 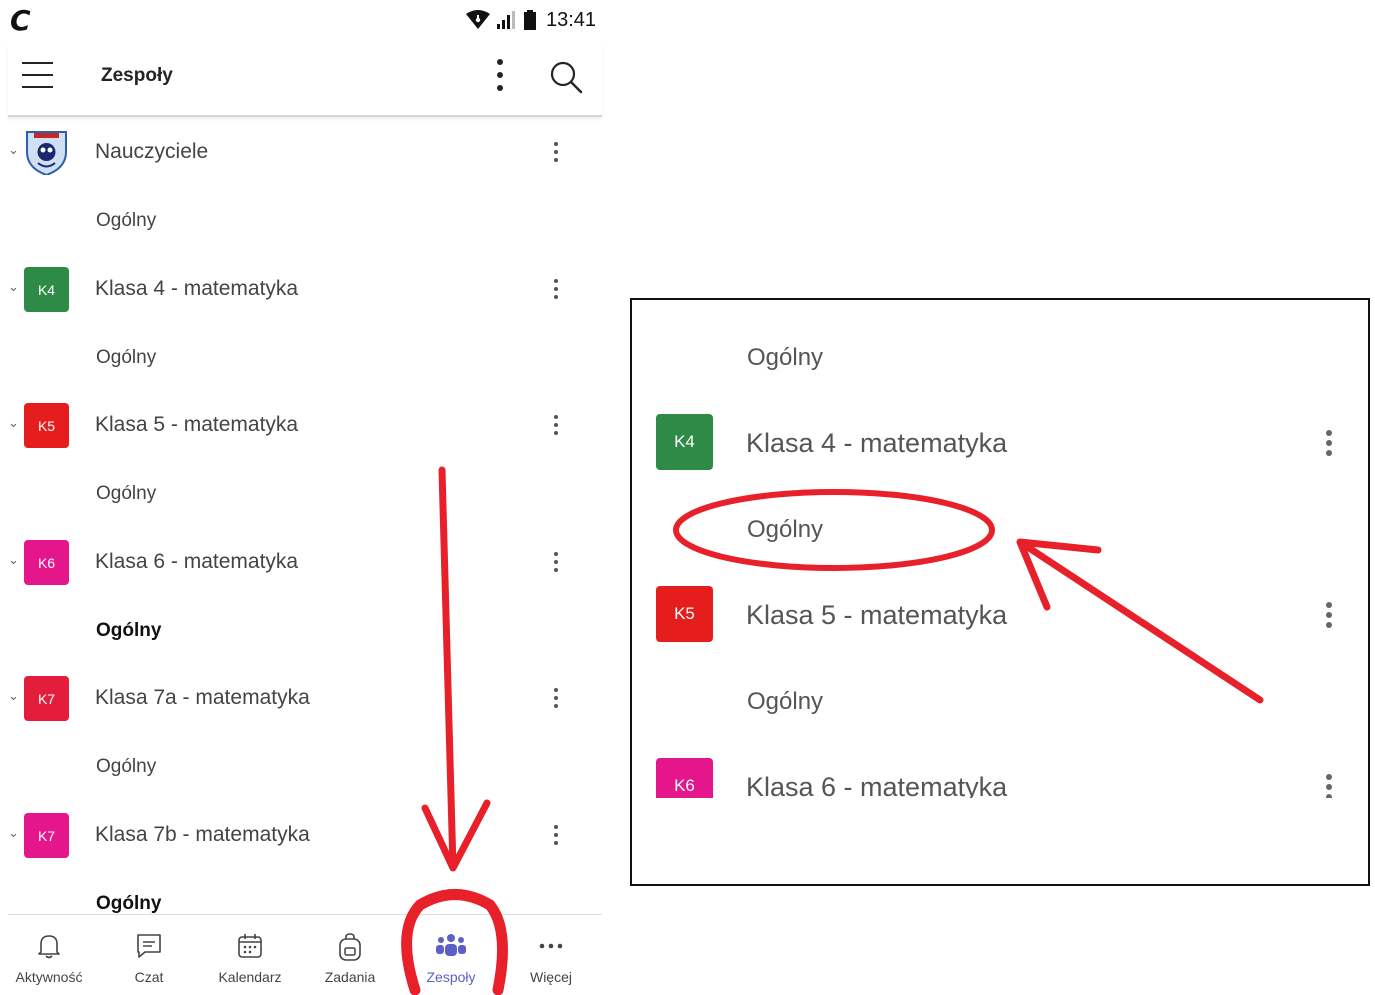 What do you see at coordinates (152, 151) in the screenshot?
I see `team-name: Nauczyciele` at bounding box center [152, 151].